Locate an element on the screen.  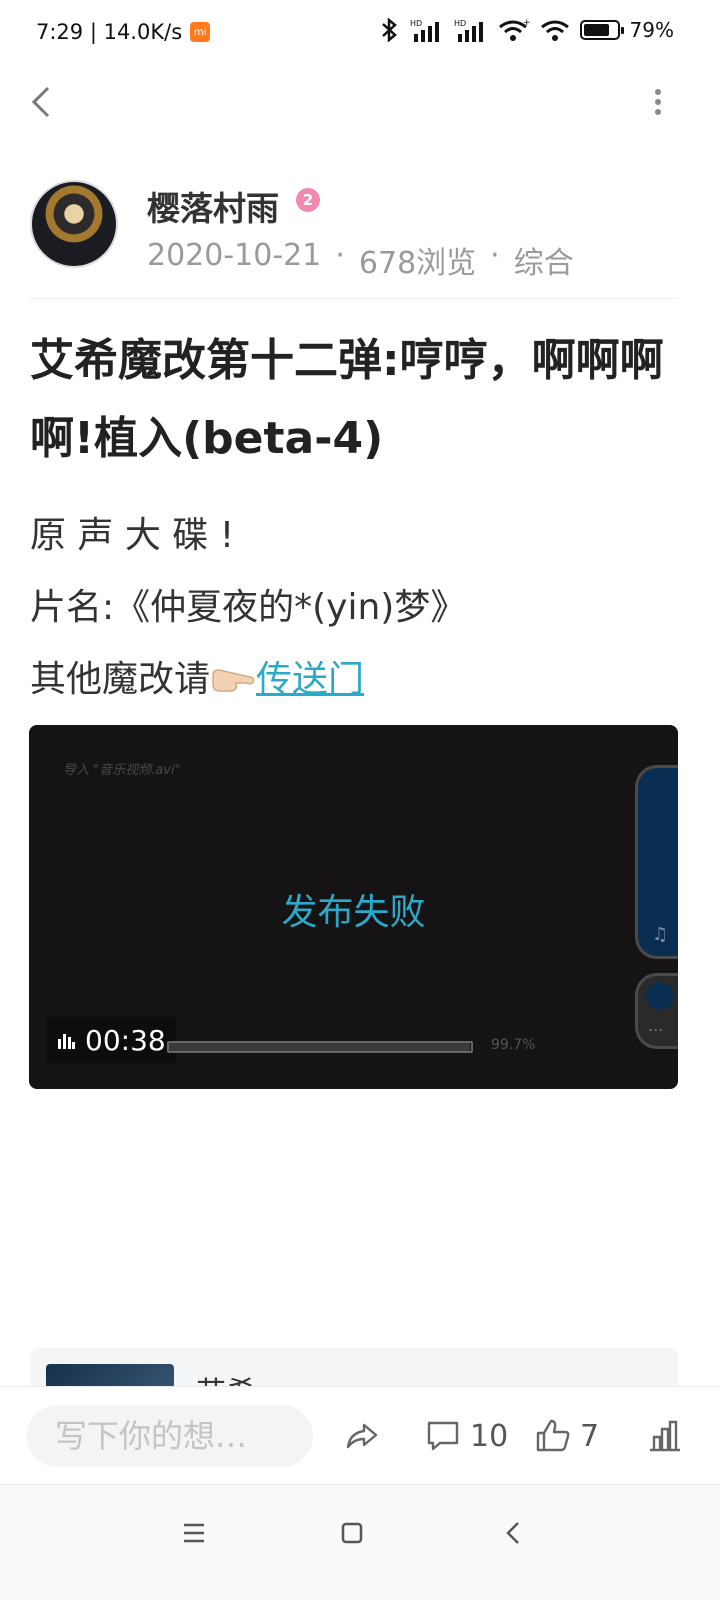
pointing-hand-icon is located at coordinates (233, 680).